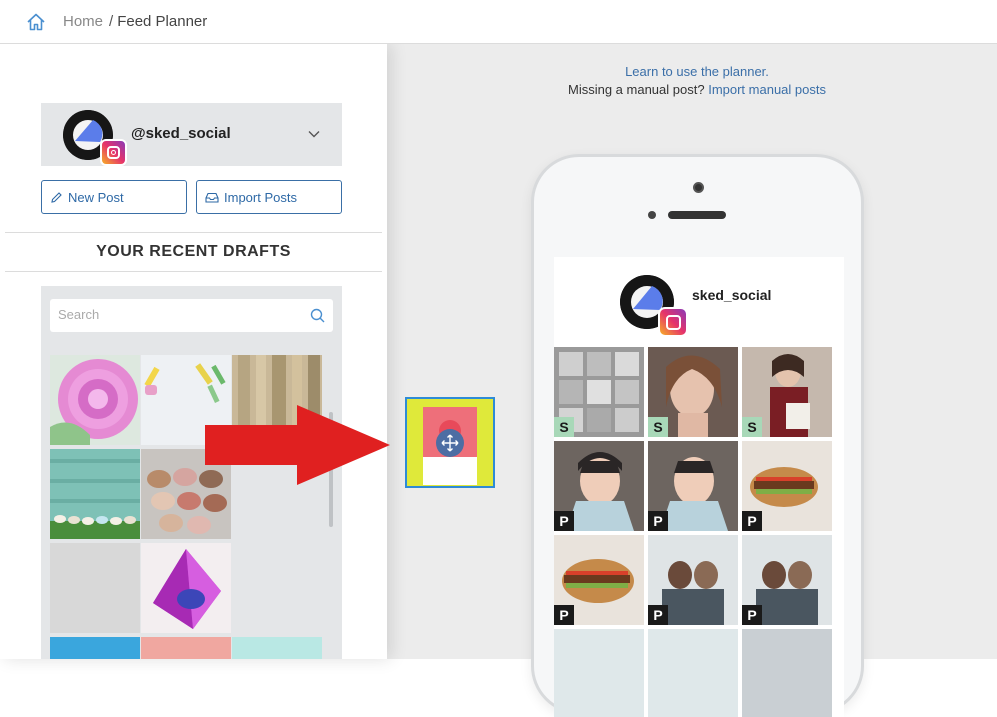 Image resolution: width=997 pixels, height=717 pixels. I want to click on import-posts-button: Import Posts, so click(269, 197).